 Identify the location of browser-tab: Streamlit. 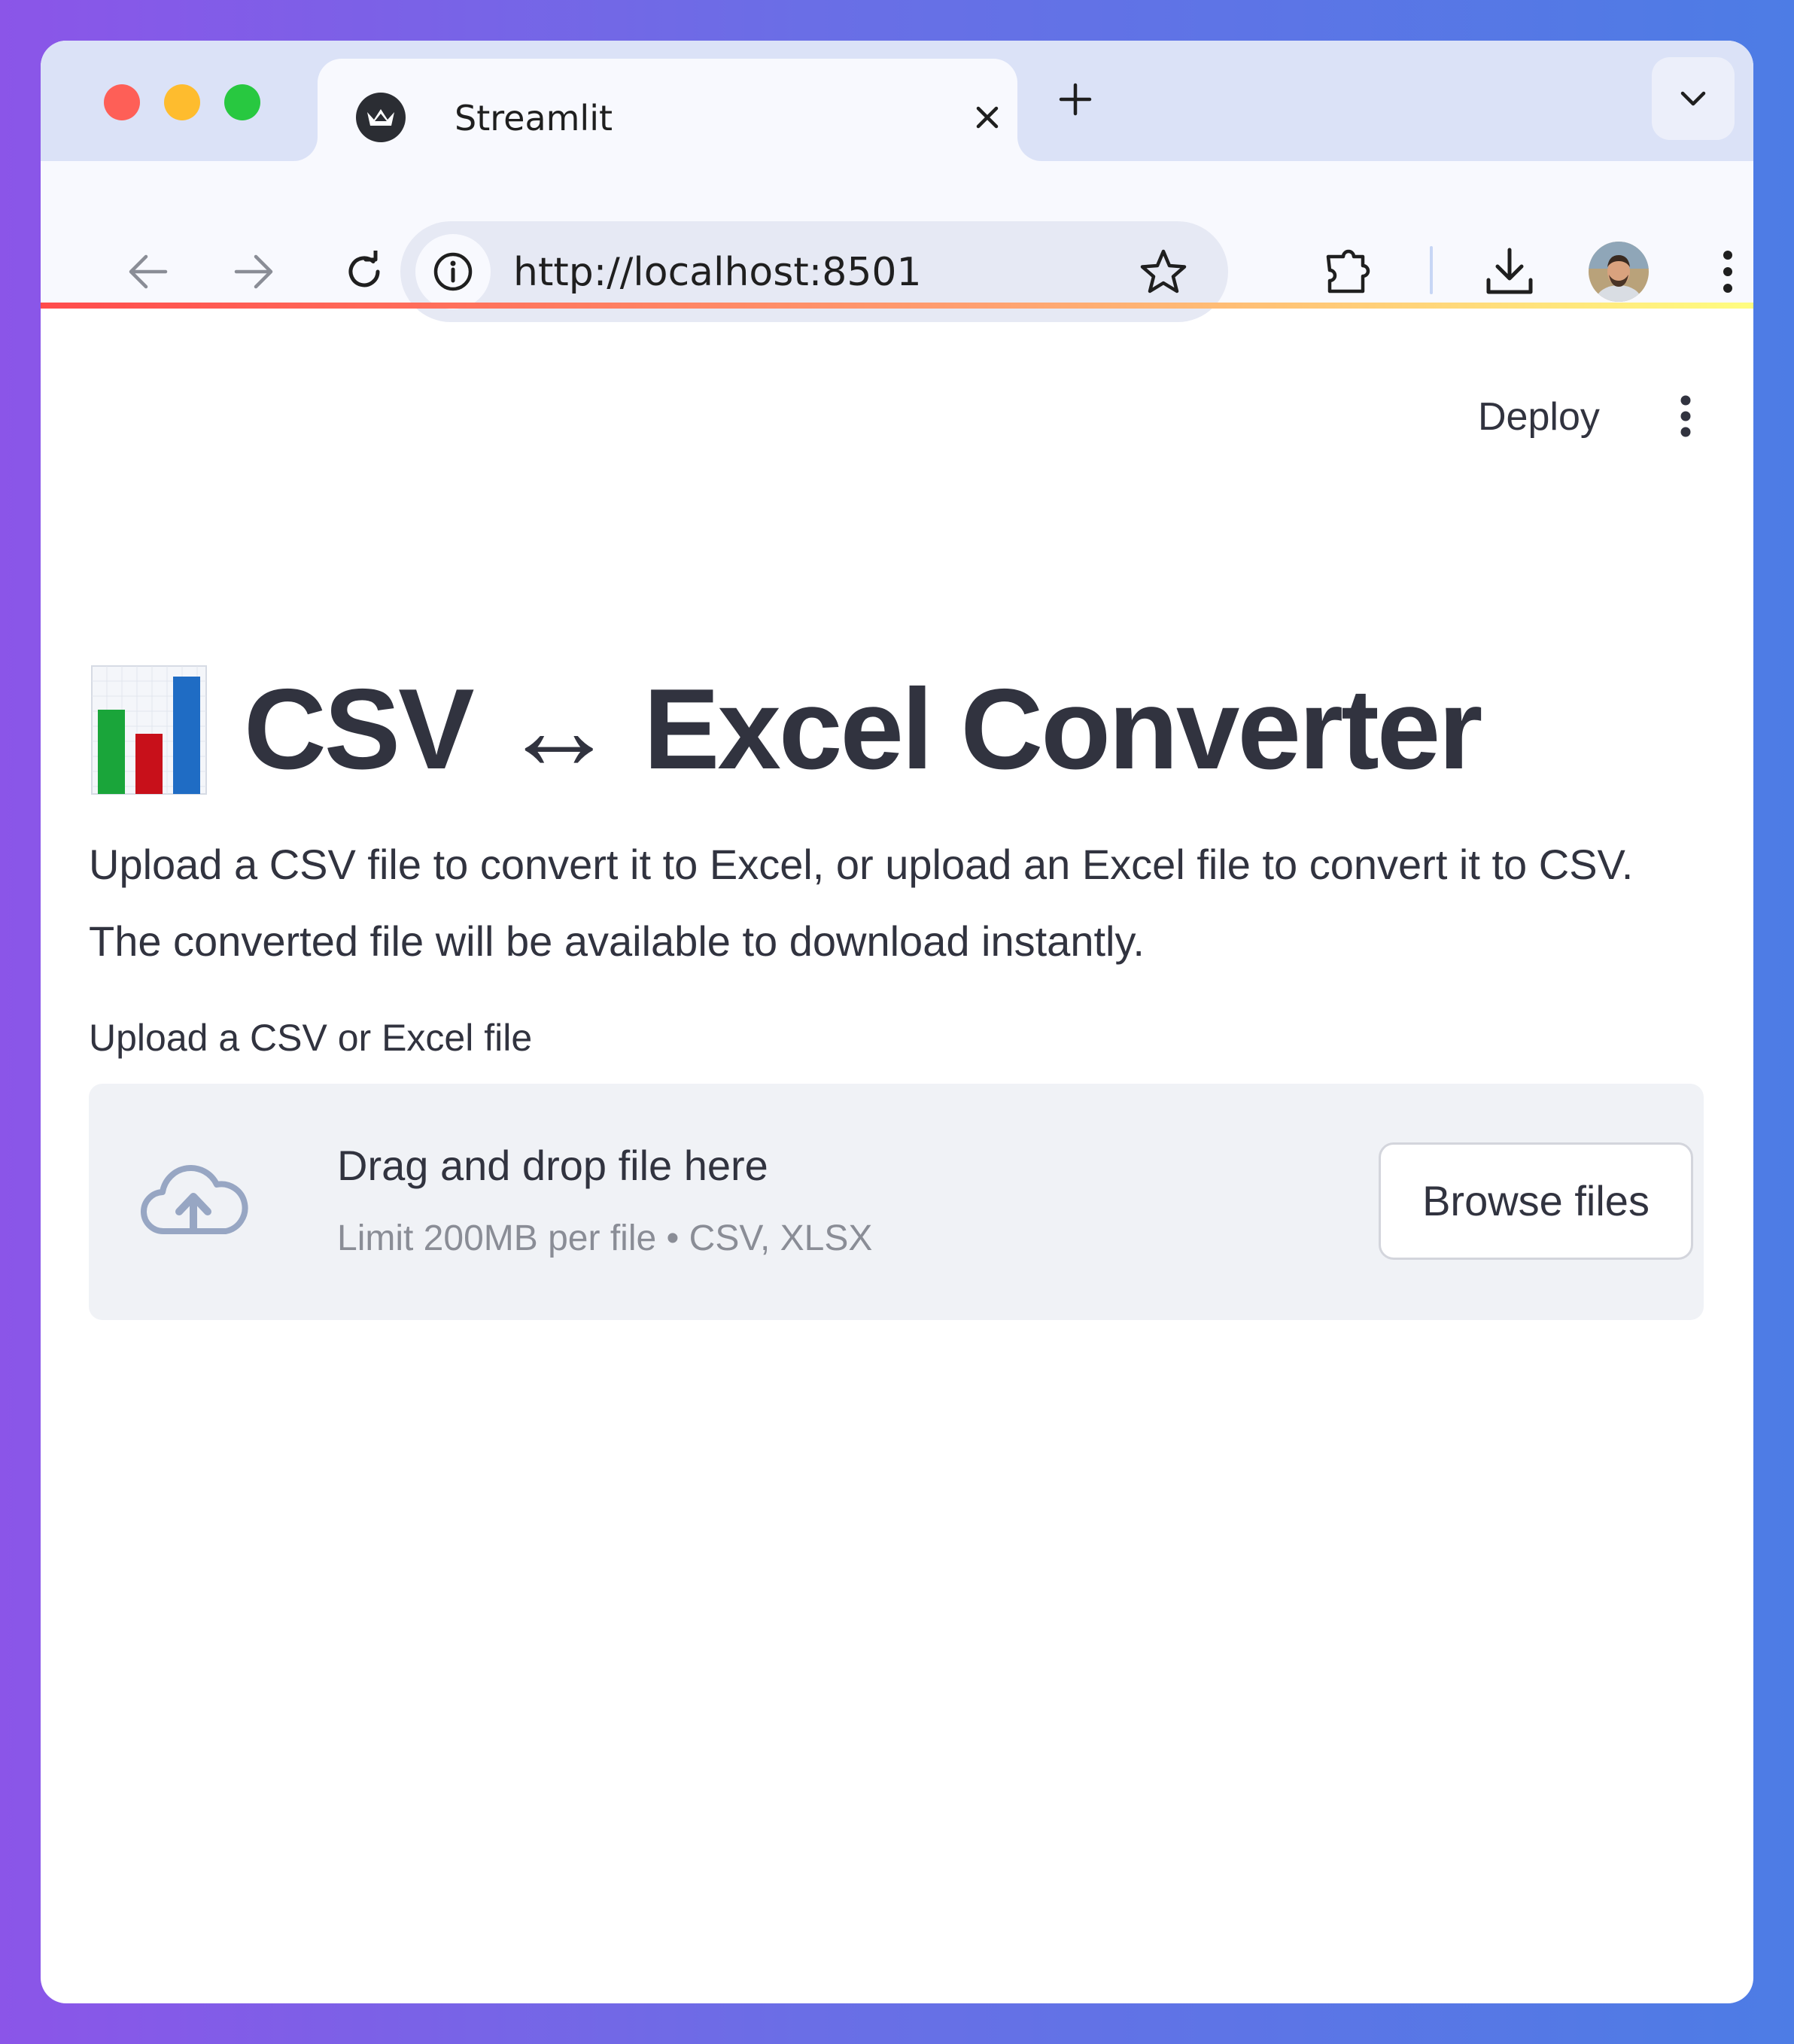
(668, 110).